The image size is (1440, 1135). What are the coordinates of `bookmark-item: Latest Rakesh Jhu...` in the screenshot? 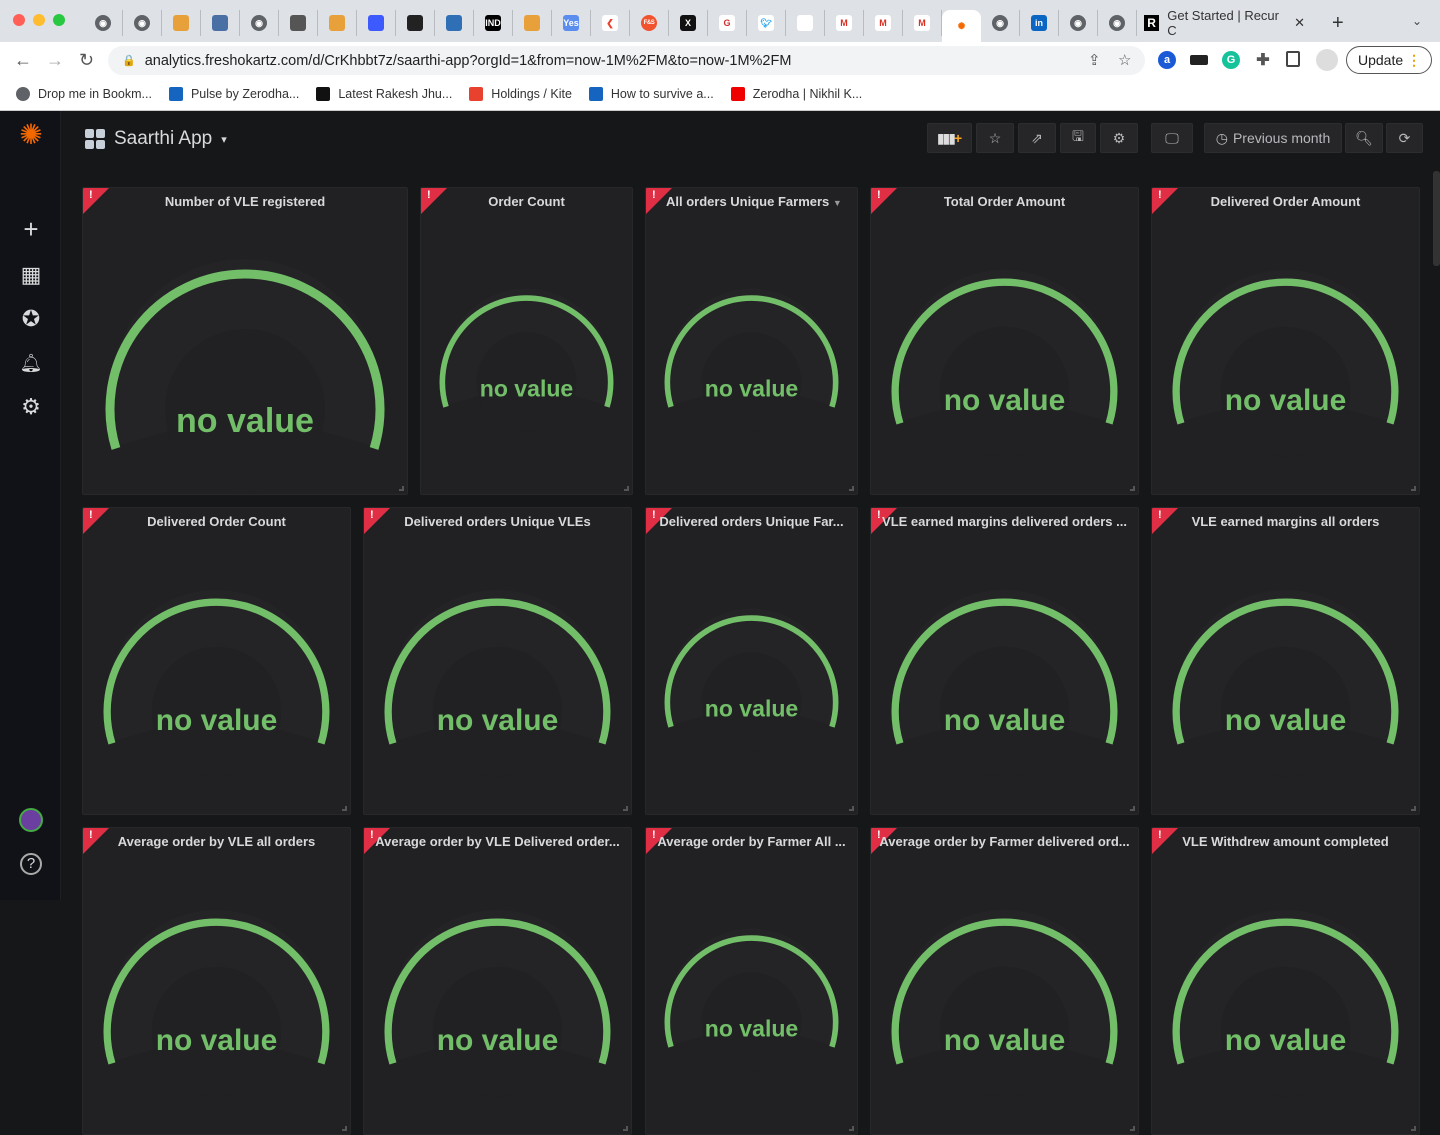 It's located at (384, 94).